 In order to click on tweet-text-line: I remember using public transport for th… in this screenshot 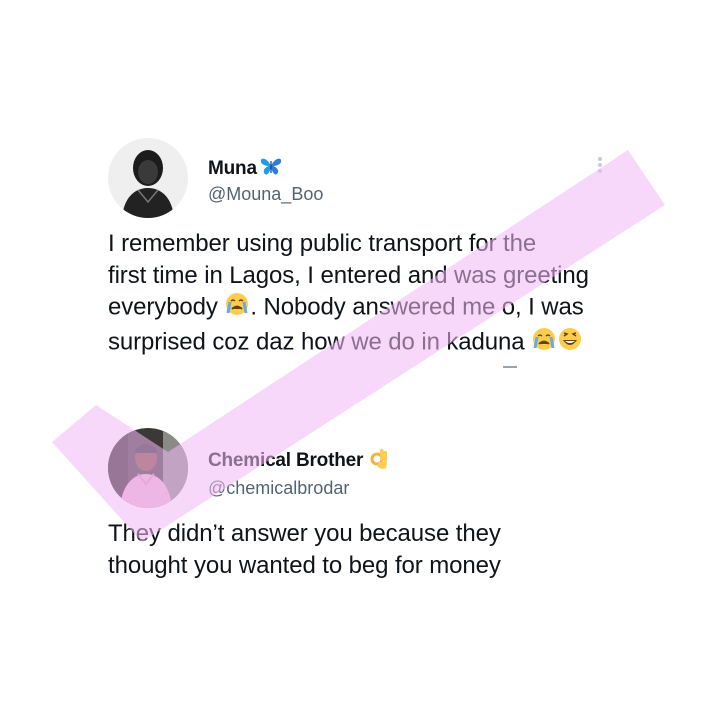, I will do `click(322, 243)`.